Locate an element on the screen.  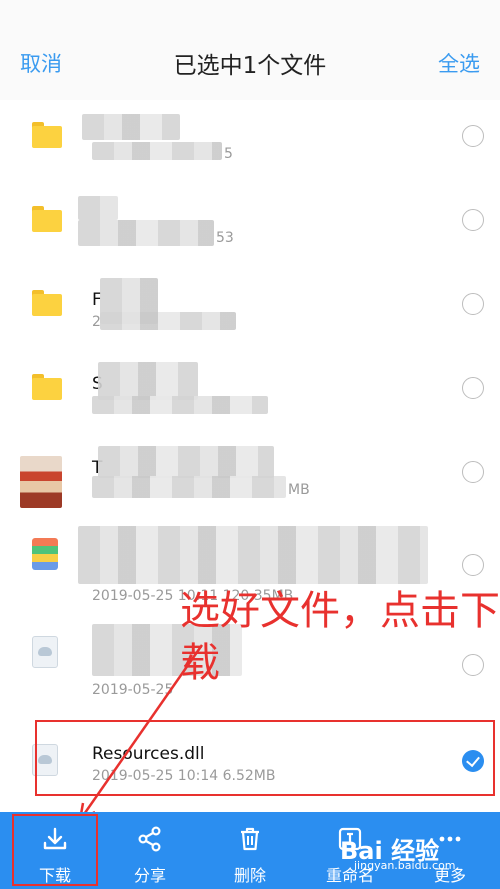
share-icon is located at coordinates (149, 839).